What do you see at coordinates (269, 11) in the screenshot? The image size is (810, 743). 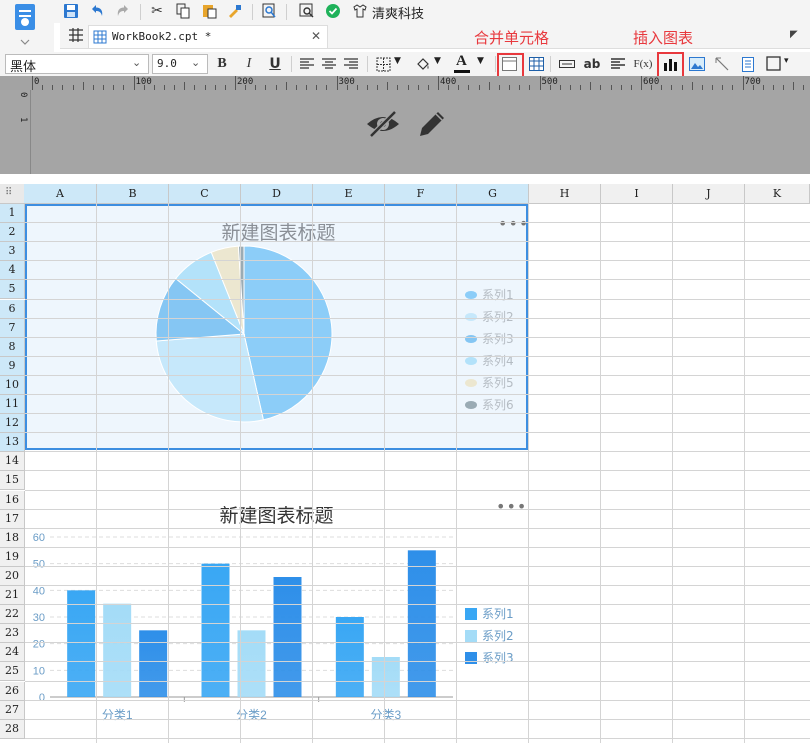 I see `preview-icon` at bounding box center [269, 11].